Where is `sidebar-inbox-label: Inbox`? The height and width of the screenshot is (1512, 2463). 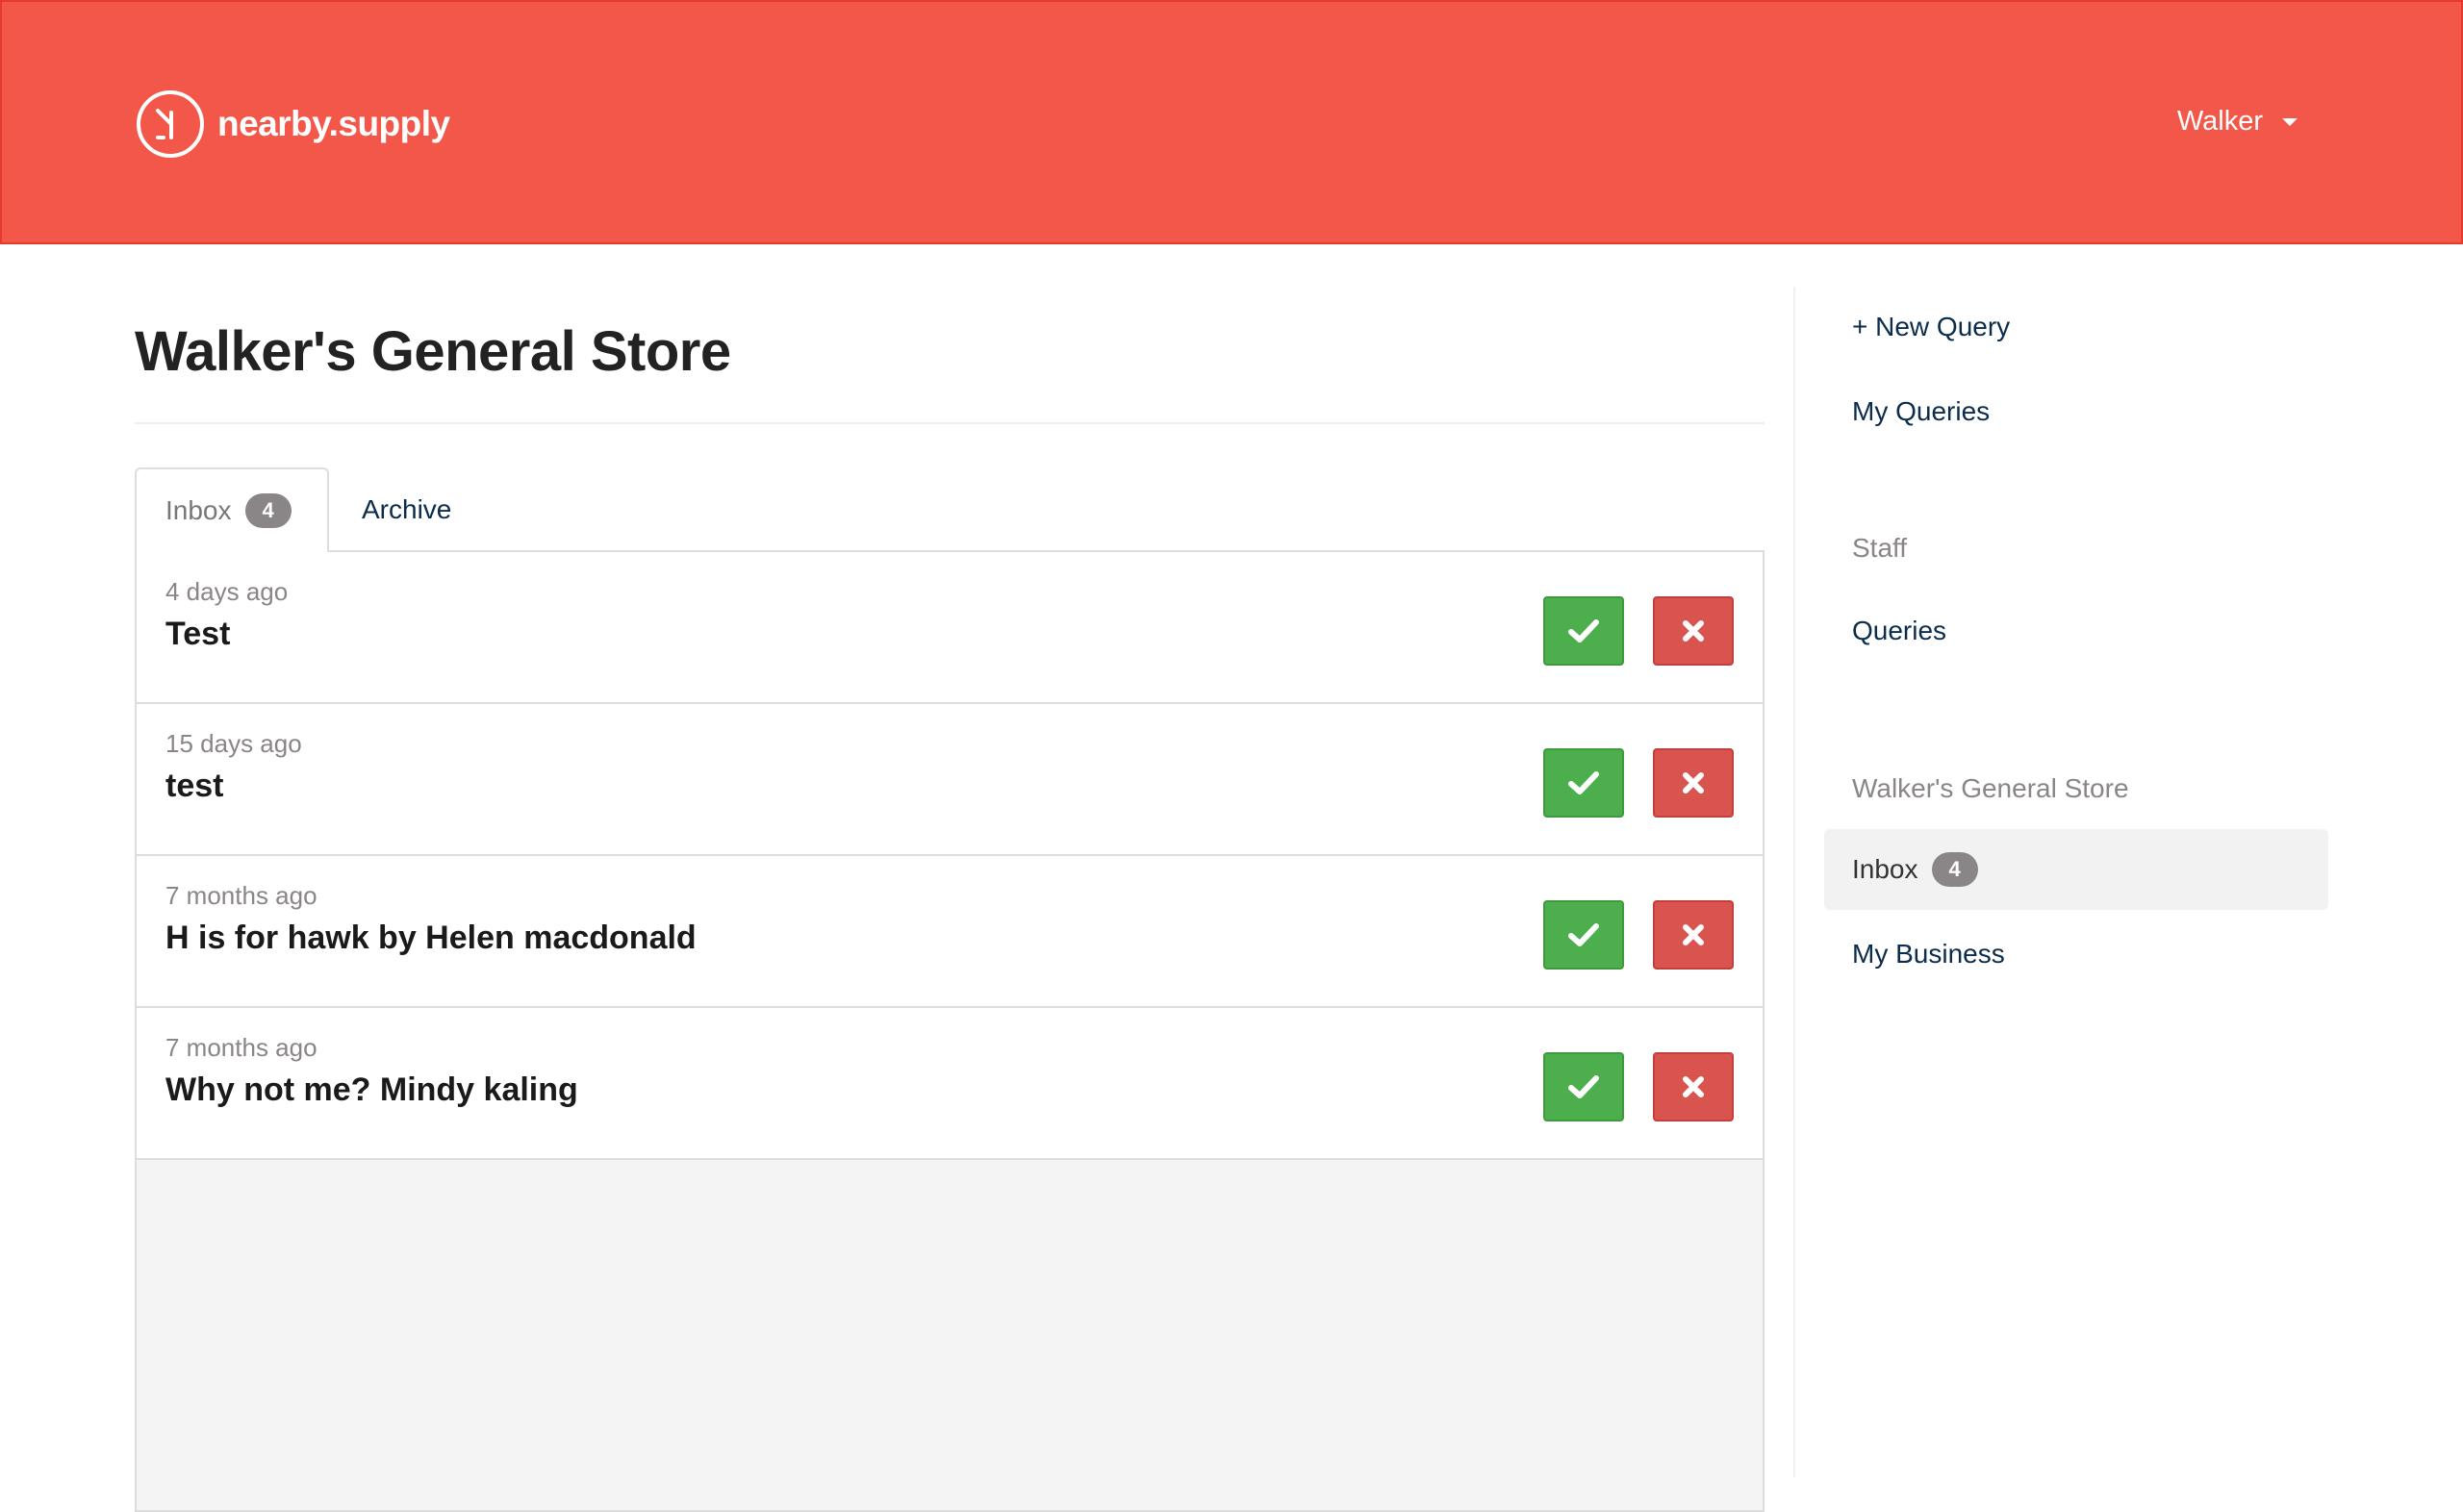
sidebar-inbox-label: Inbox is located at coordinates (1885, 869).